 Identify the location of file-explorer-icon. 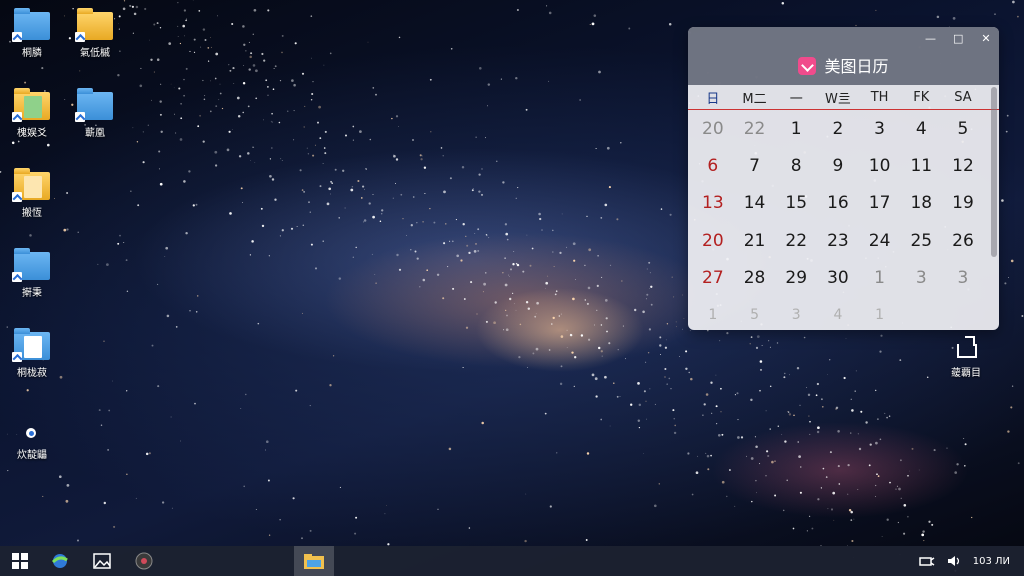
(314, 561).